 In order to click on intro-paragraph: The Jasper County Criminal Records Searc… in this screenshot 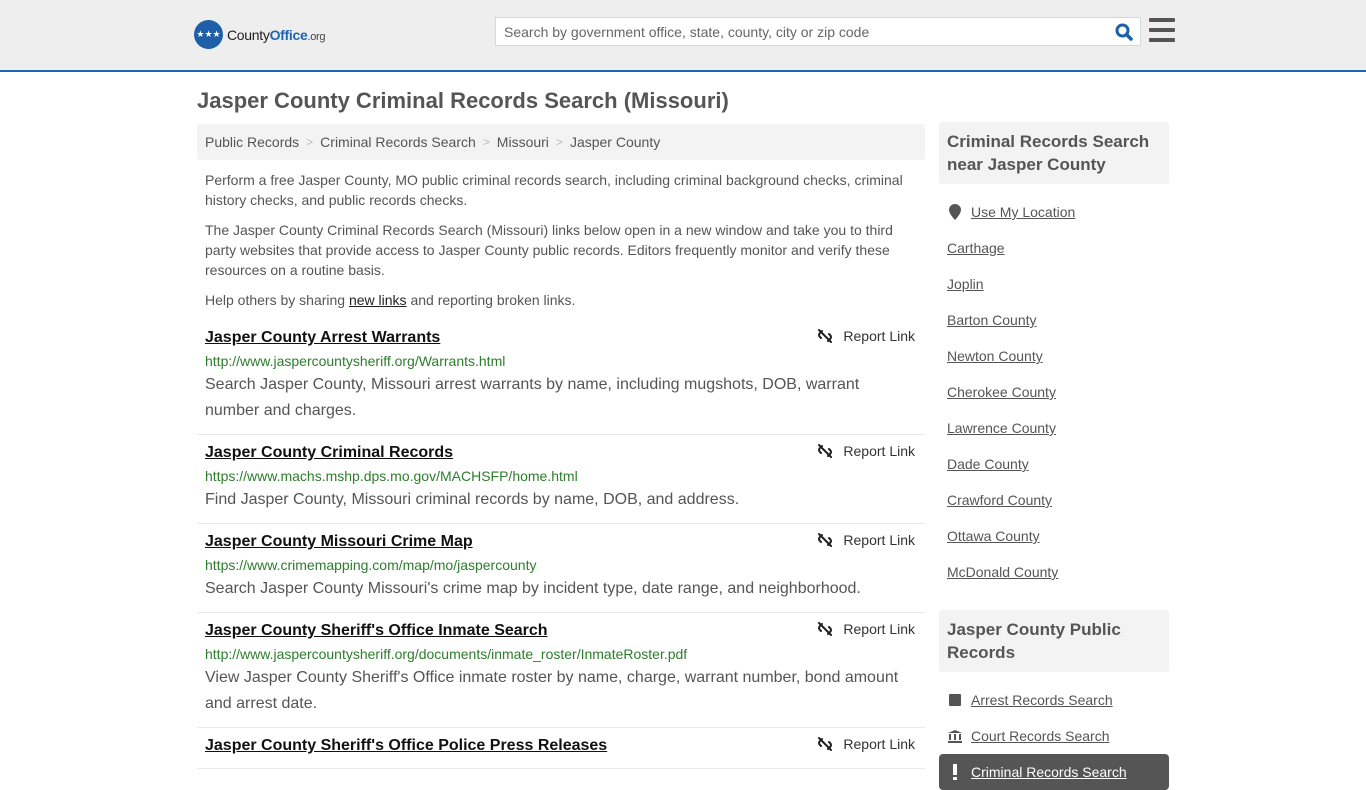, I will do `click(549, 250)`.